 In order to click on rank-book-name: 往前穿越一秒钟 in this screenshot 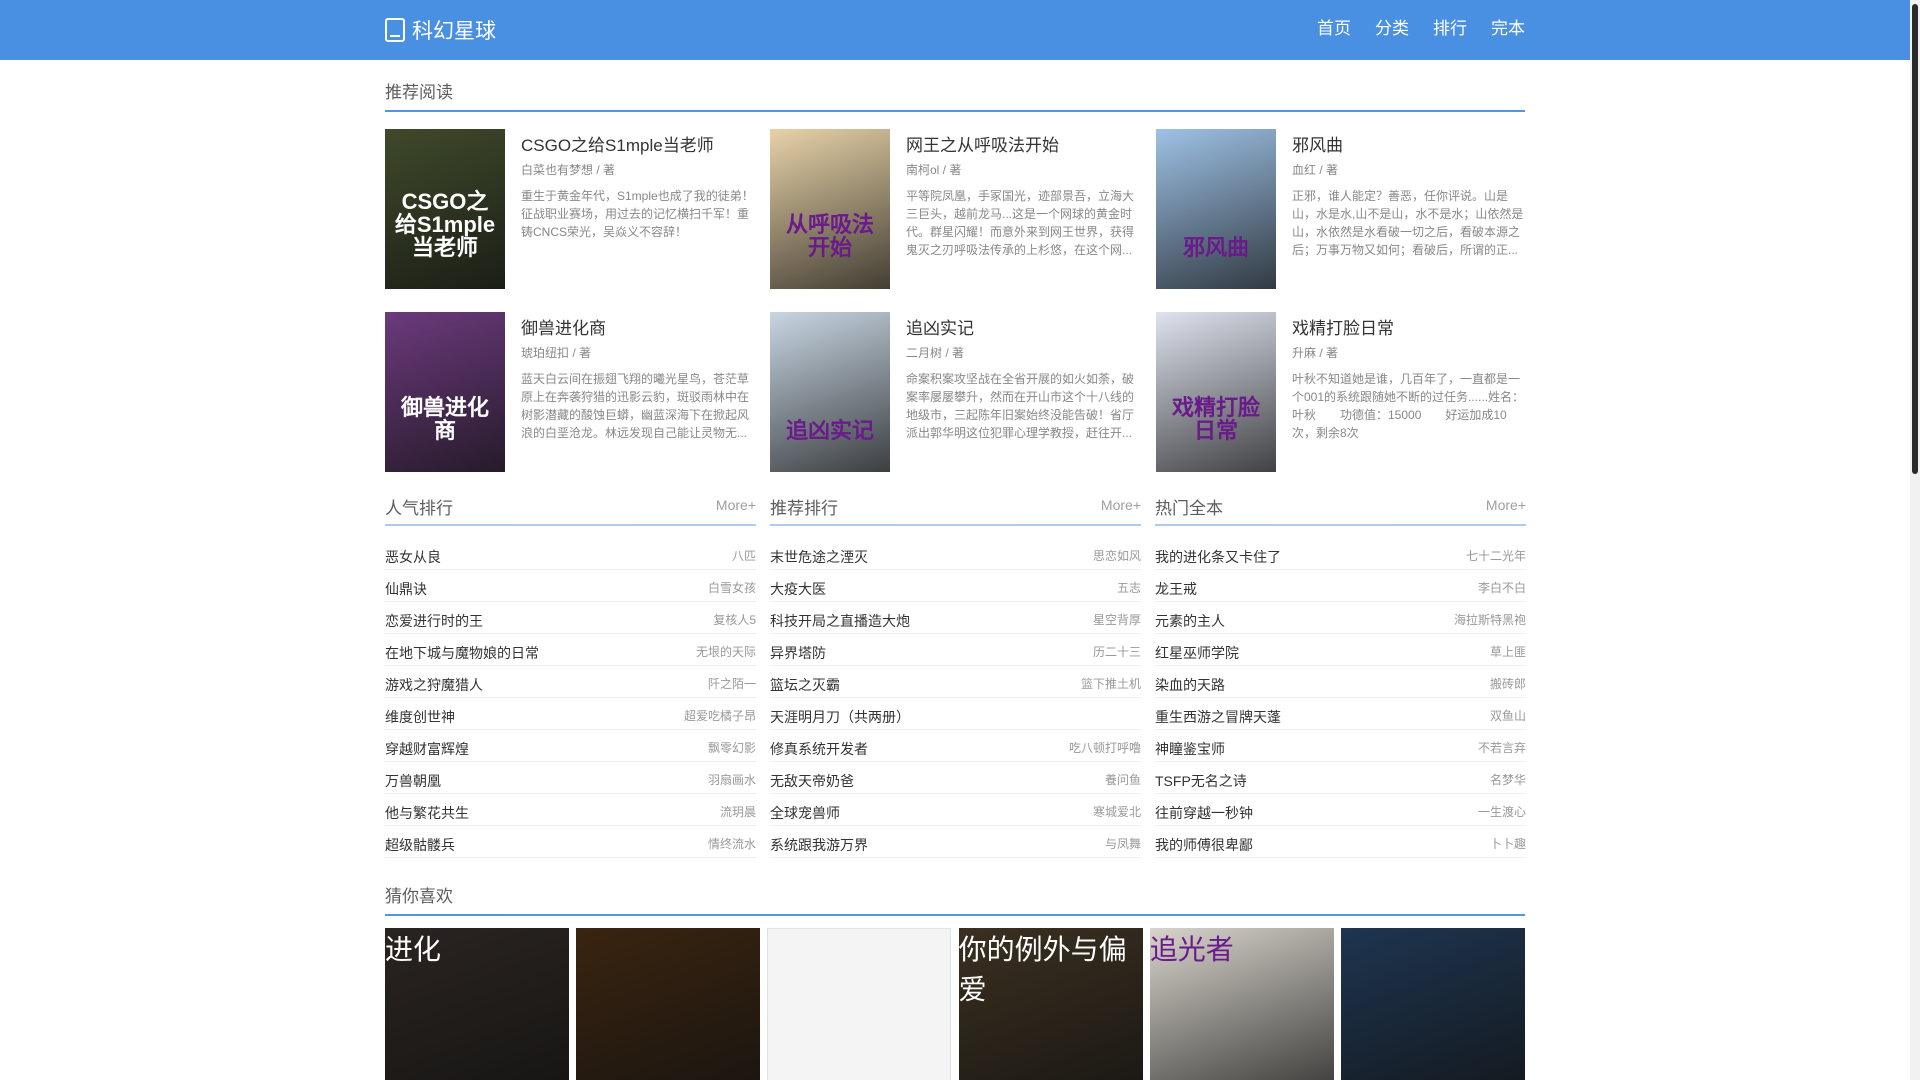, I will do `click(1204, 813)`.